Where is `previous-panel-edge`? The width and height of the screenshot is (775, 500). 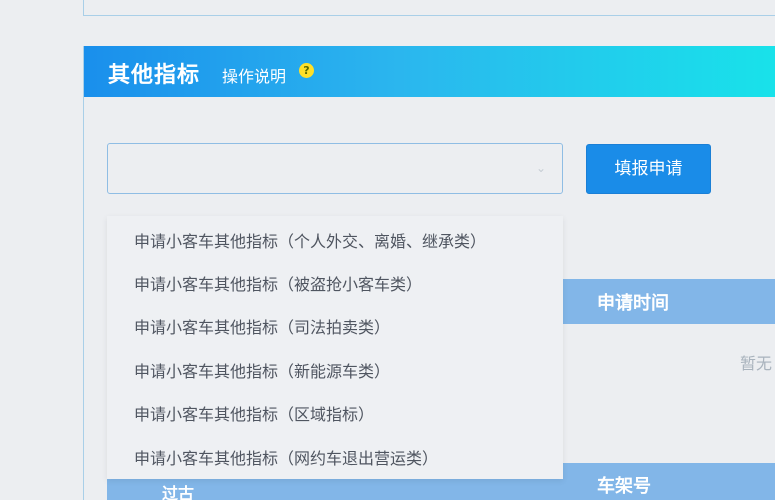
previous-panel-edge is located at coordinates (429, 8).